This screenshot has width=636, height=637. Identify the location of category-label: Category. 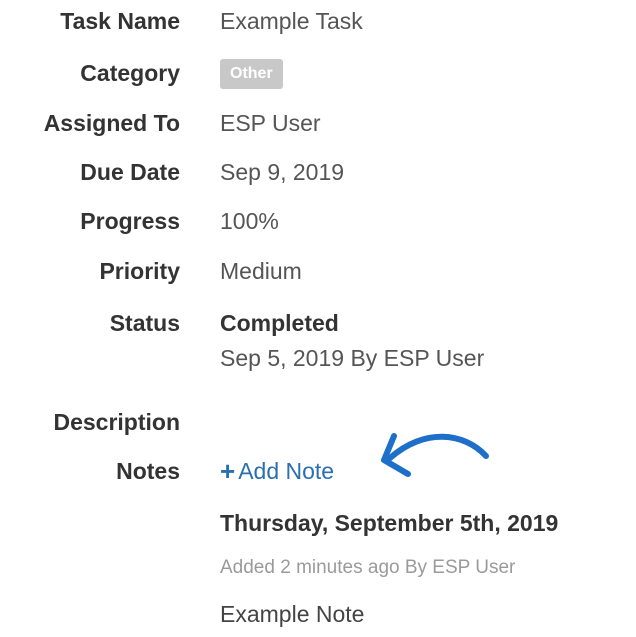
(130, 73).